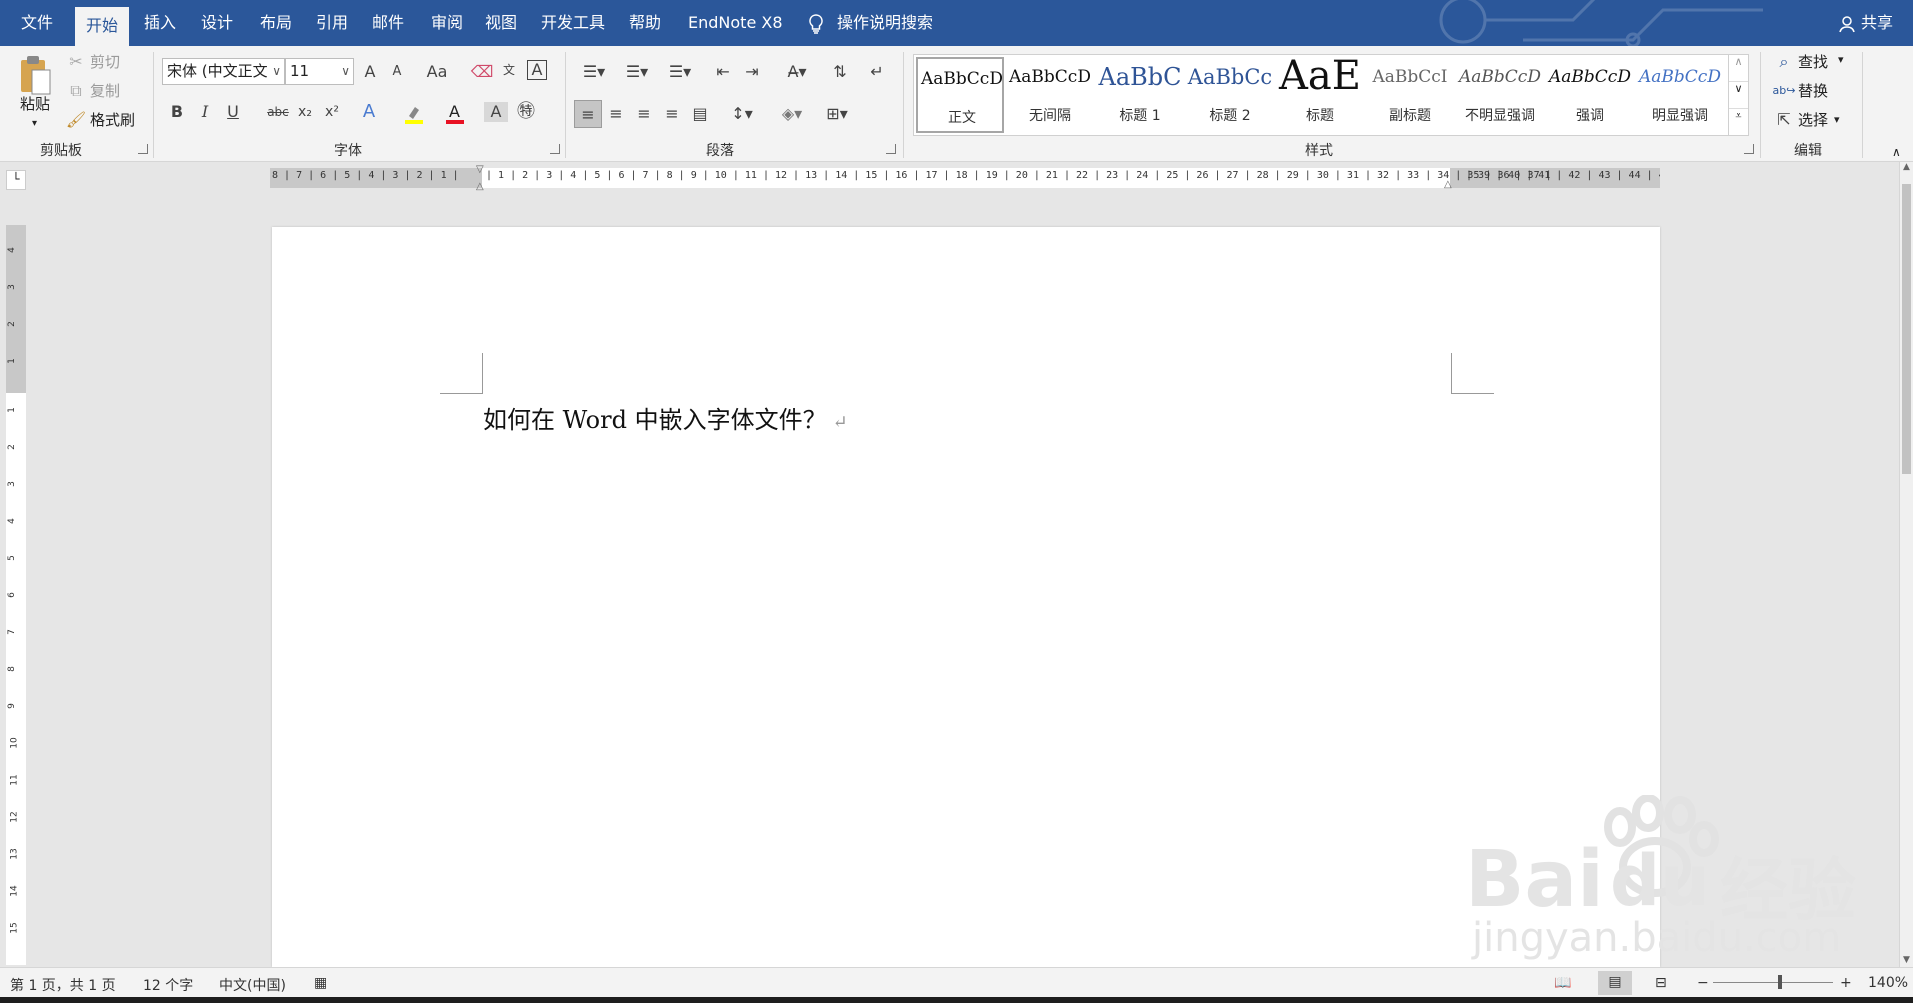 Image resolution: width=1913 pixels, height=1003 pixels. What do you see at coordinates (112, 120) in the screenshot?
I see `format-painter-button: 格式刷` at bounding box center [112, 120].